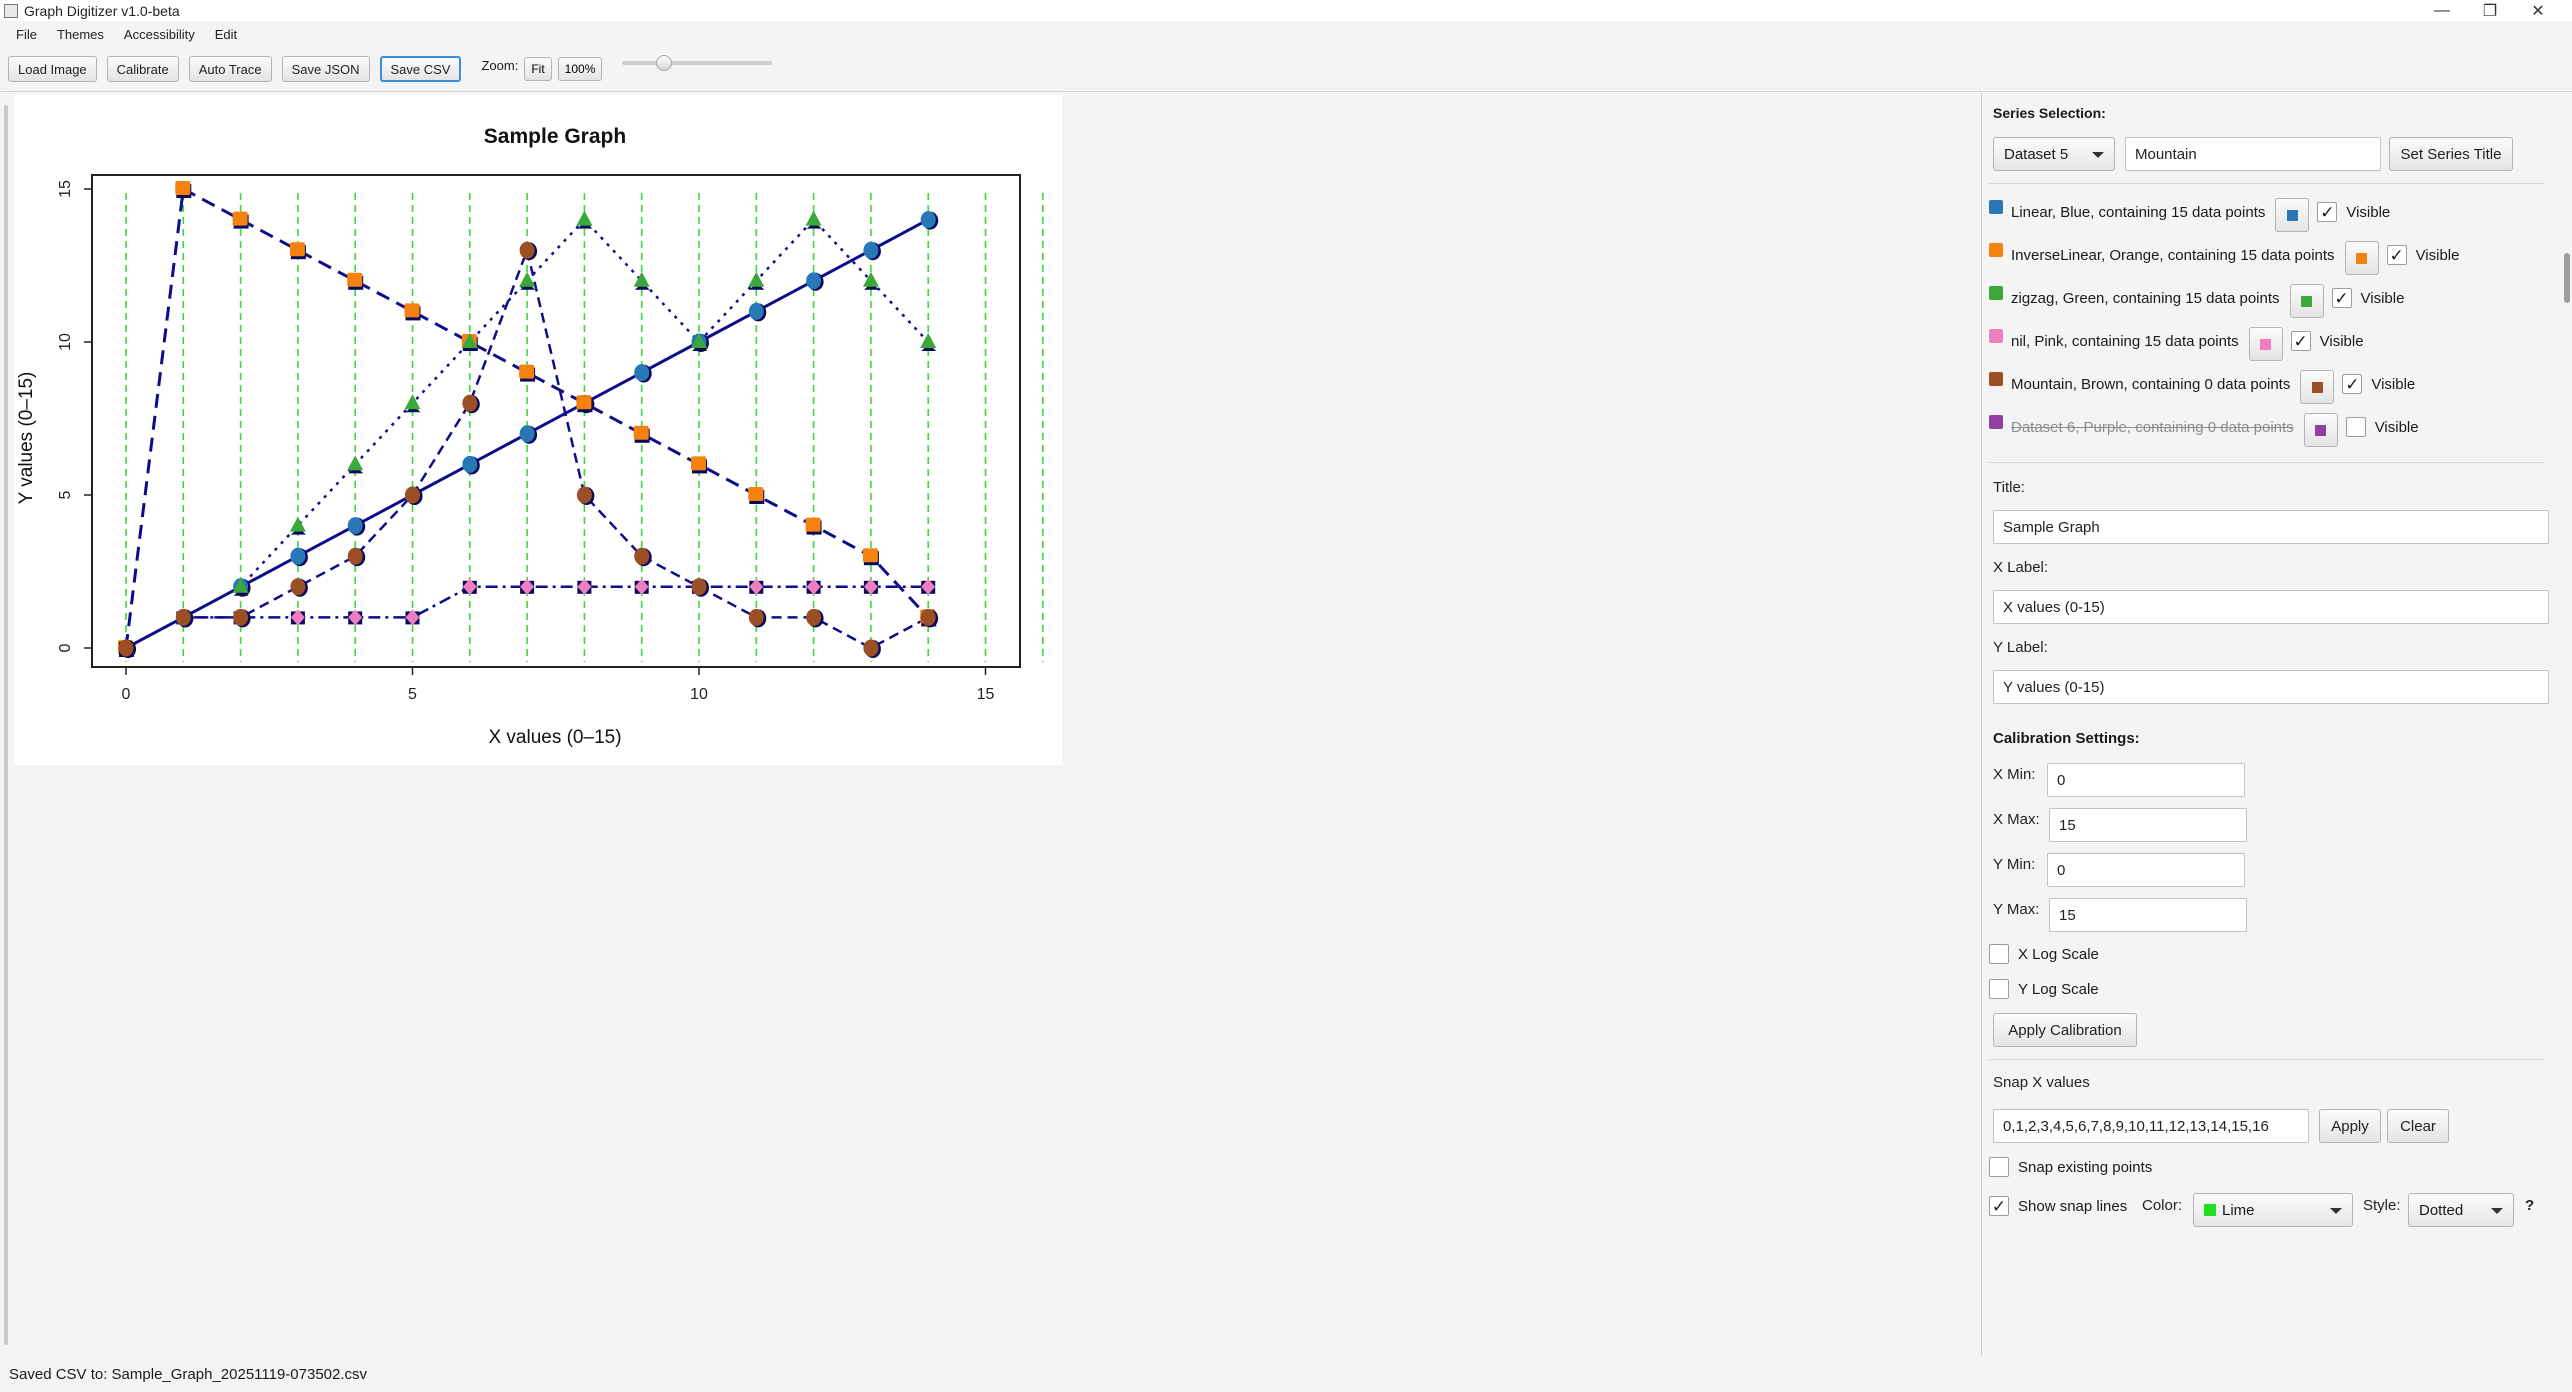  I want to click on save-json-button: Save JSON, so click(325, 69).